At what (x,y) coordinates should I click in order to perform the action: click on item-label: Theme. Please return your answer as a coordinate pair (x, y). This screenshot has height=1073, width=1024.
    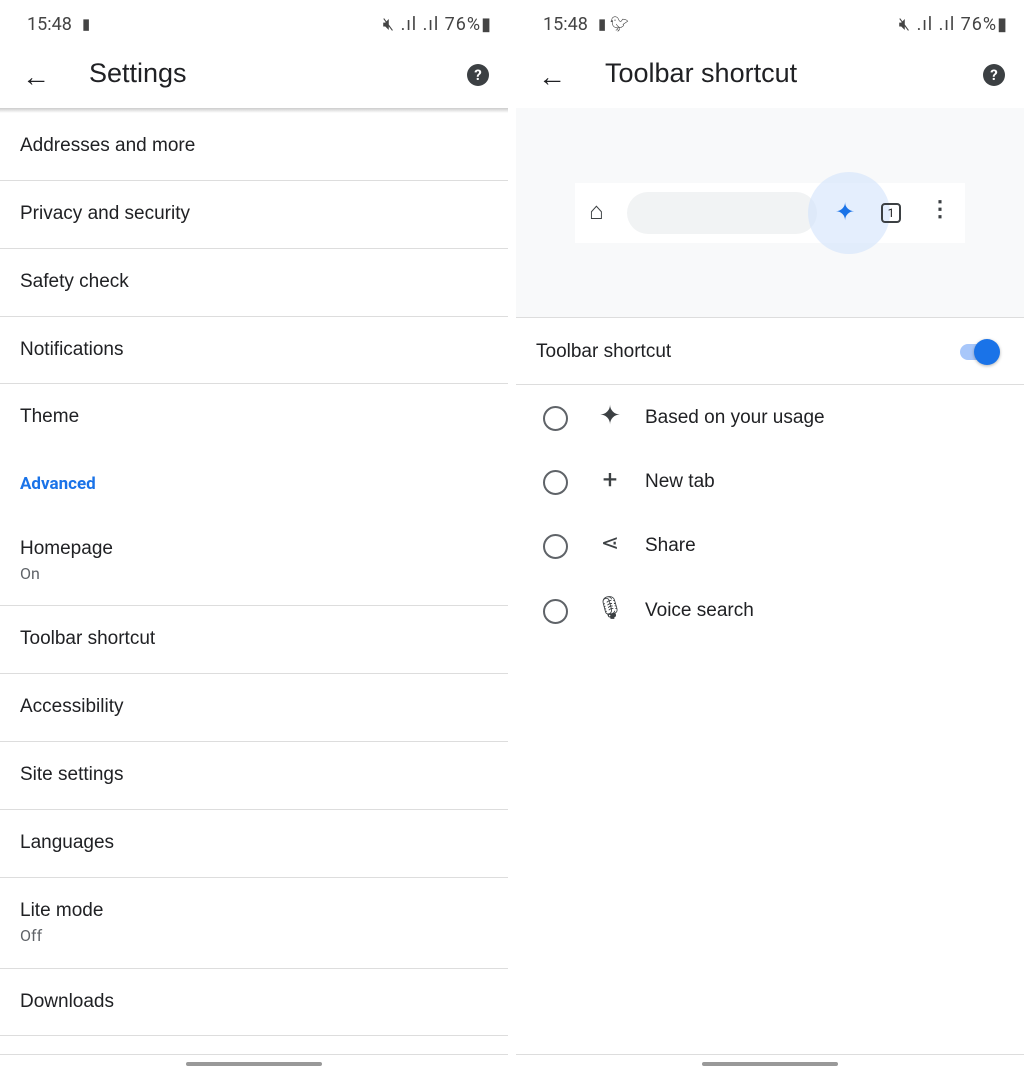
    Looking at the image, I should click on (50, 416).